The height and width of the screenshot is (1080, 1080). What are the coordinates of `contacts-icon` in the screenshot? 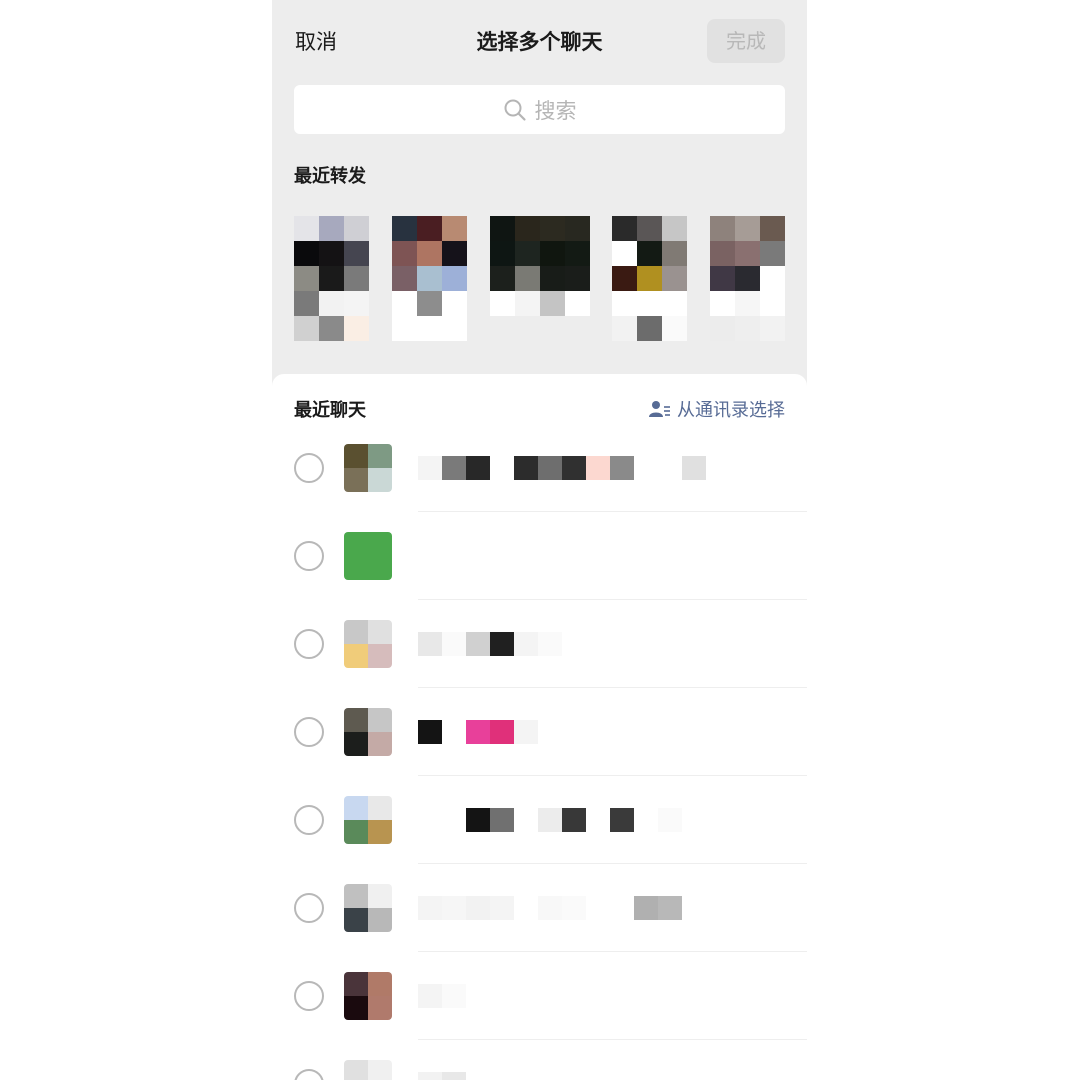 It's located at (659, 409).